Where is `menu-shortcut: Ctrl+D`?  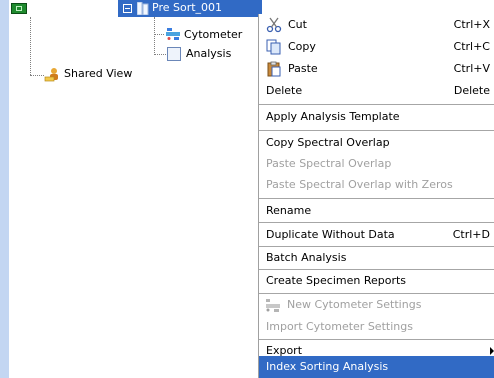
menu-shortcut: Ctrl+D is located at coordinates (471, 234).